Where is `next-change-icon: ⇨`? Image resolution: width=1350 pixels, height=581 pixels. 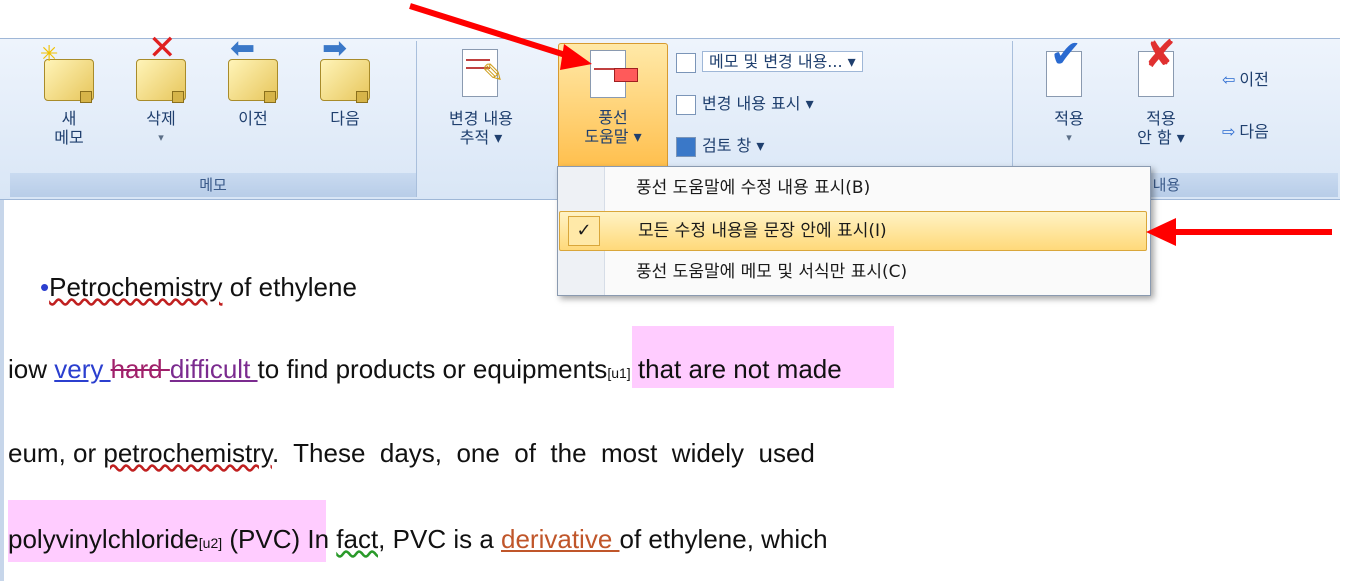 next-change-icon: ⇨ is located at coordinates (1229, 131).